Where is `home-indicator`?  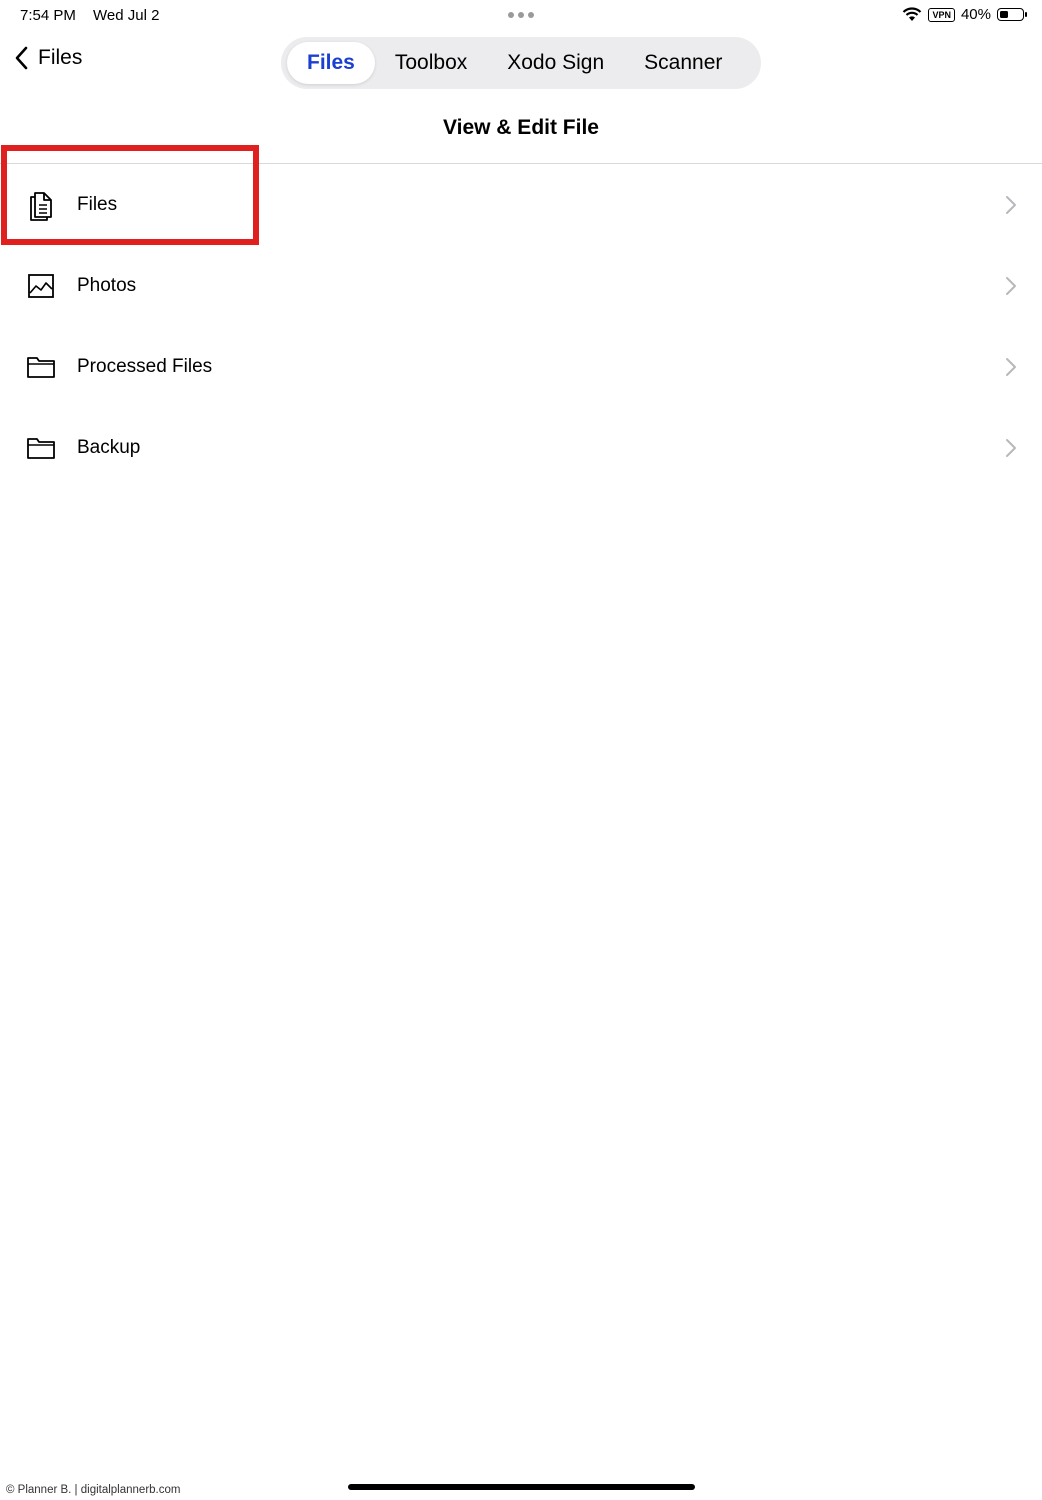
home-indicator is located at coordinates (521, 1487).